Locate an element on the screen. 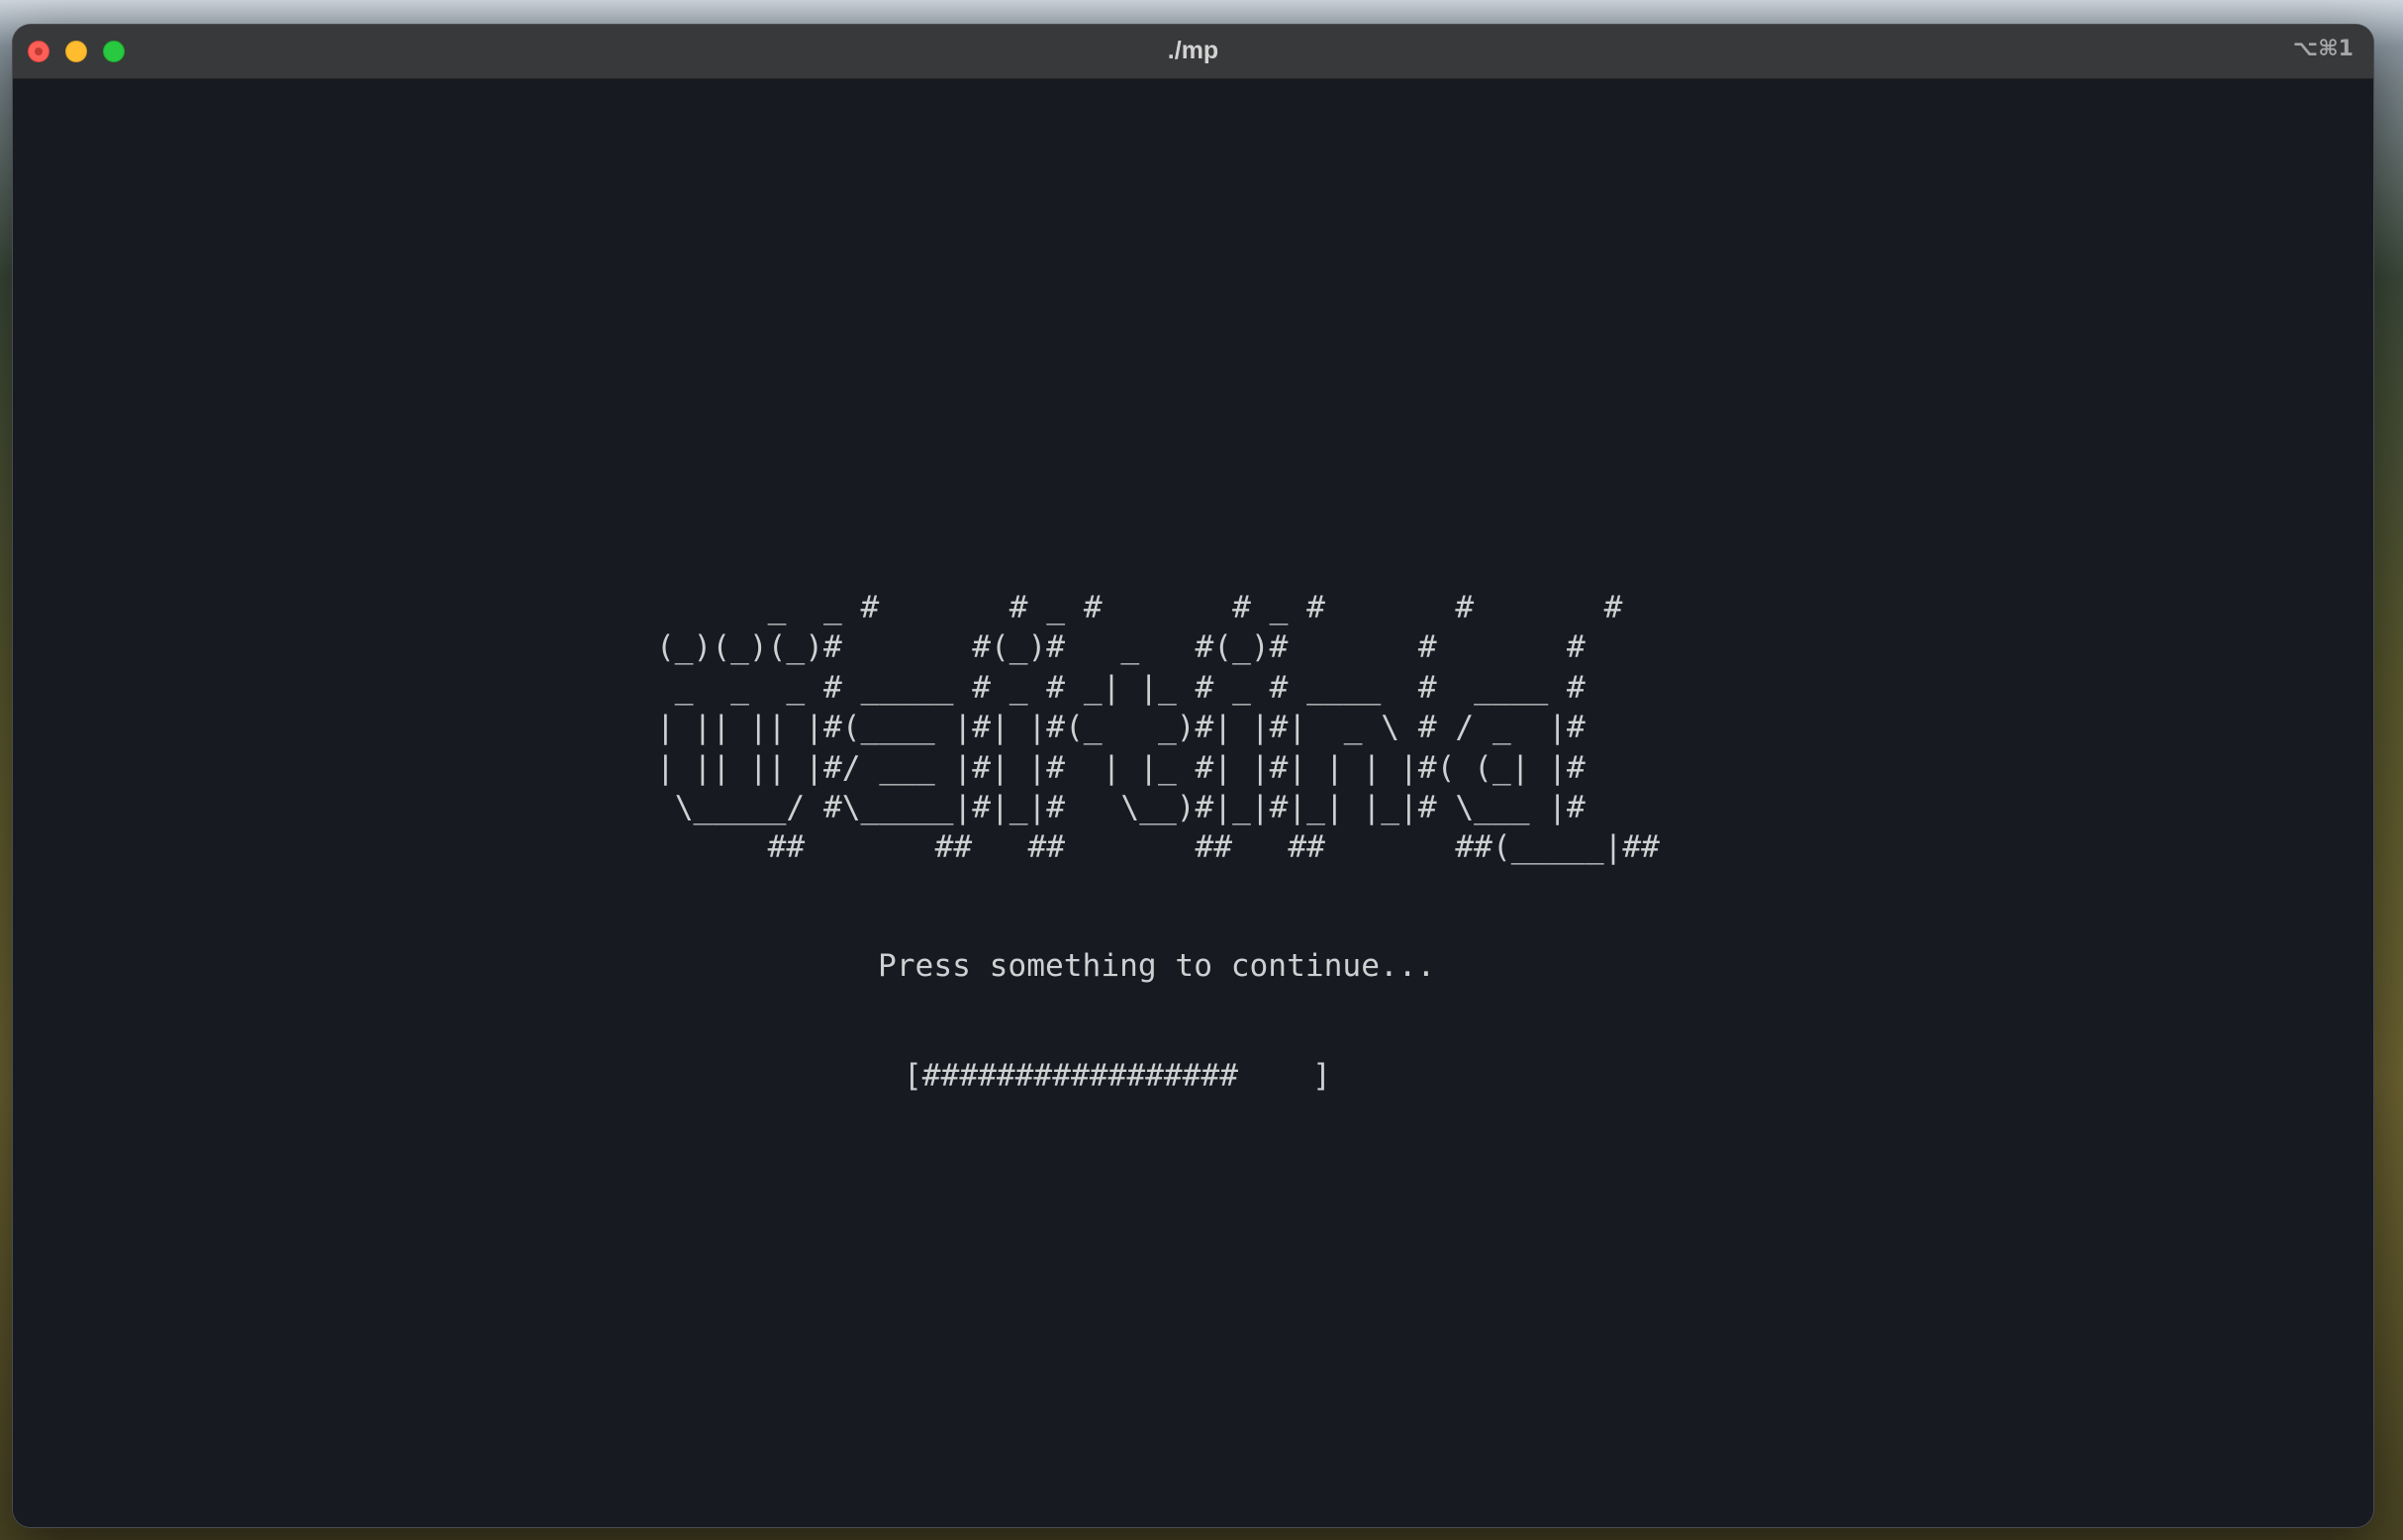 This screenshot has width=2403, height=1540. window-shortcut-label: ⌥⌘1 is located at coordinates (2323, 49).